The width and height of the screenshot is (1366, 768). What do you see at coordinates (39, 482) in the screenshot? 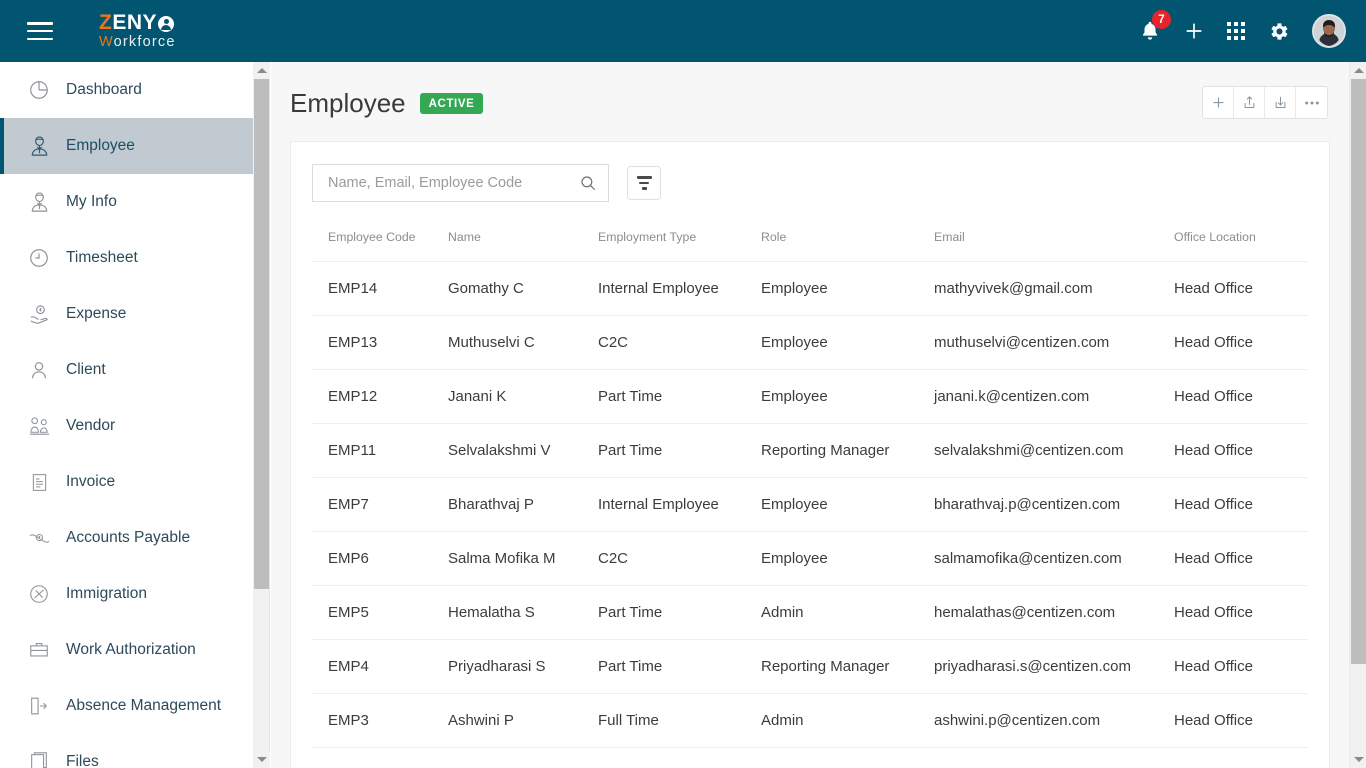
I see `invoice-document-icon` at bounding box center [39, 482].